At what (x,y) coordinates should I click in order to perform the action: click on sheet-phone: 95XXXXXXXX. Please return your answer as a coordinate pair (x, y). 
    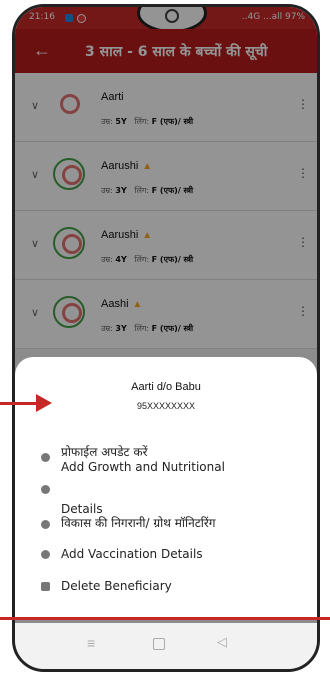
    Looking at the image, I should click on (166, 406).